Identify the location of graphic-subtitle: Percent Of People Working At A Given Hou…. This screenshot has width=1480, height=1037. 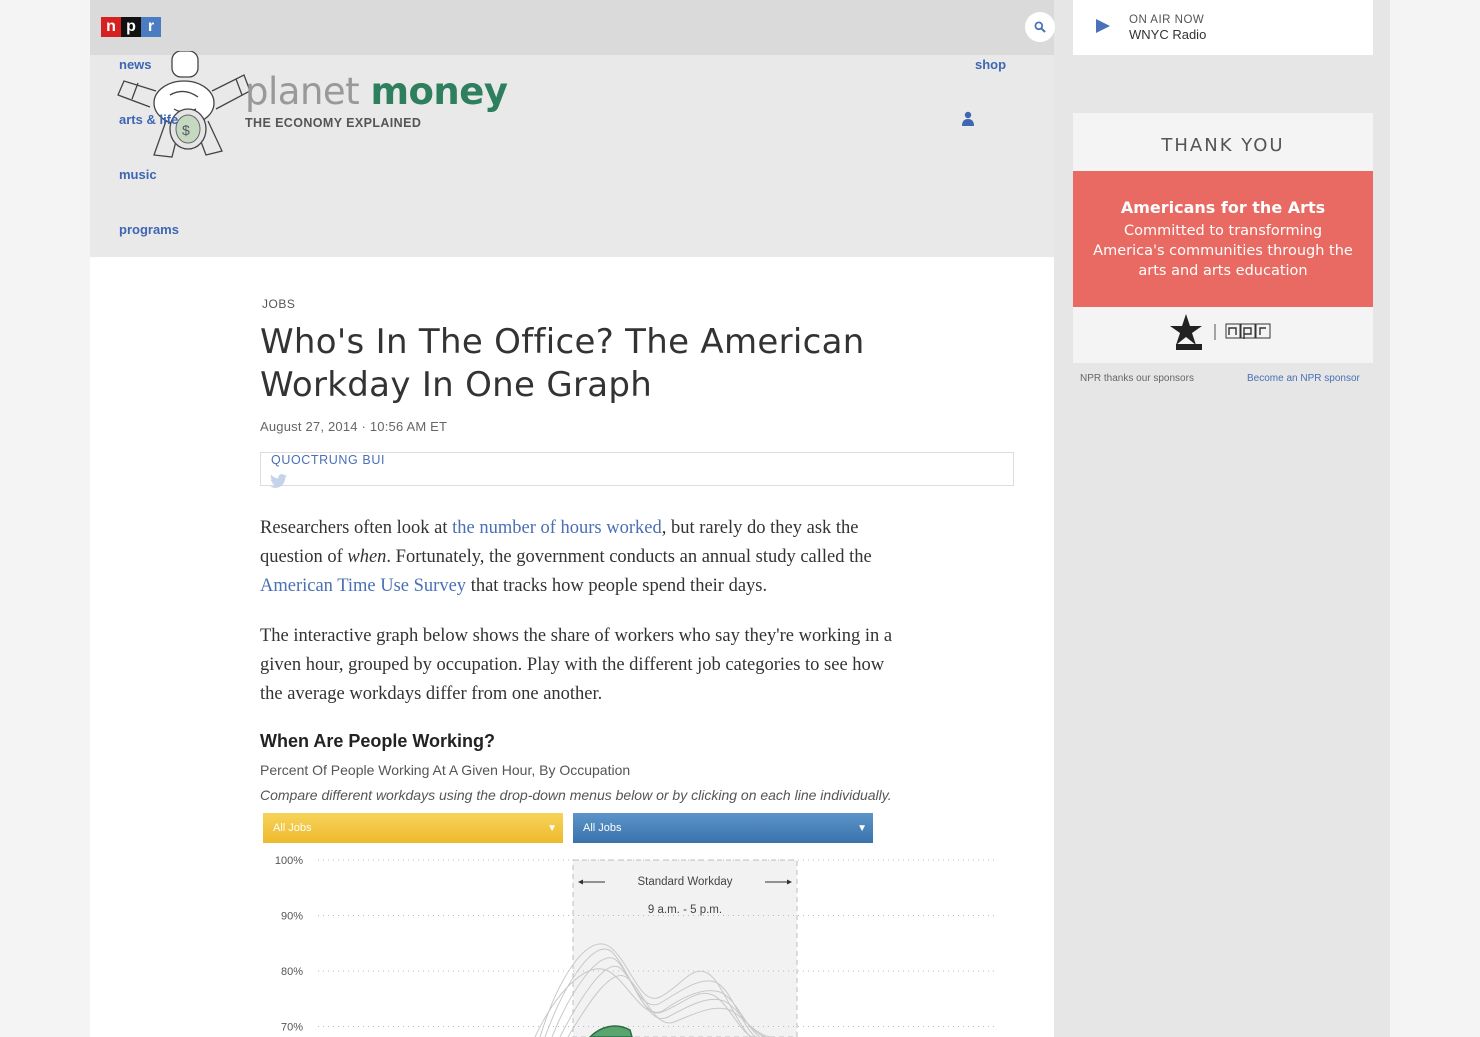
(445, 770).